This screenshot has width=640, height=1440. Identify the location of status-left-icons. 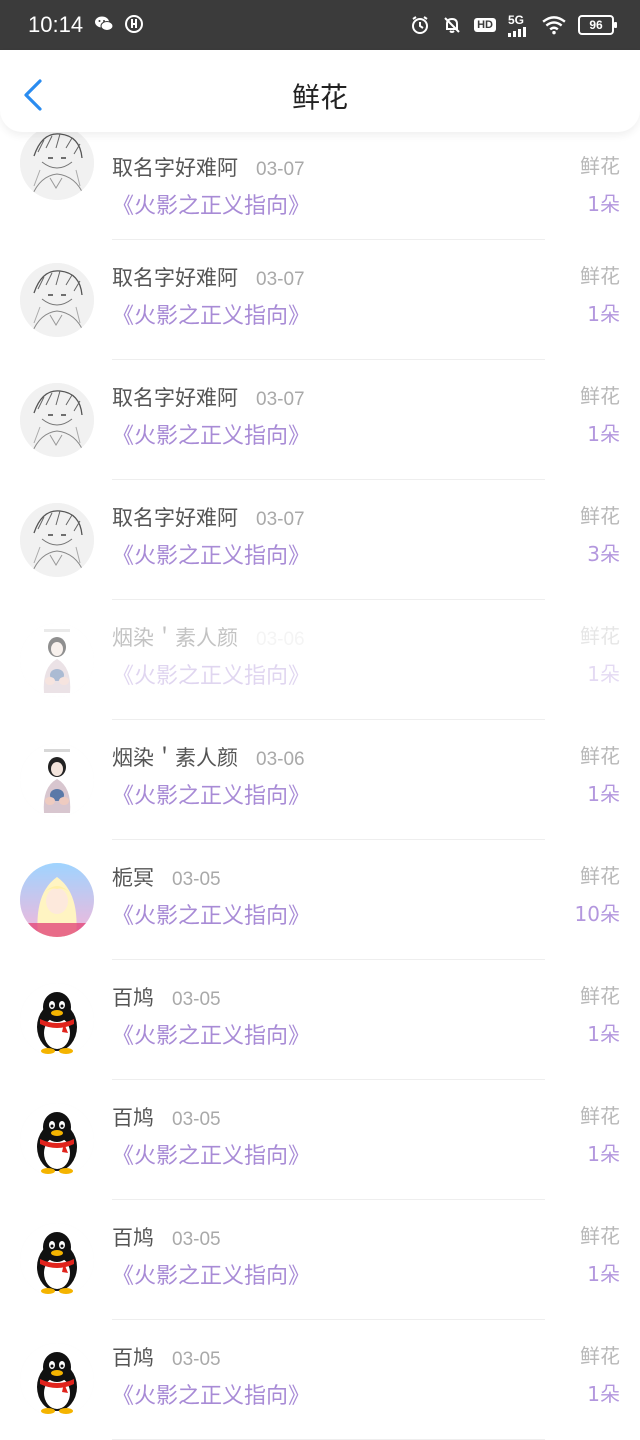
(119, 24).